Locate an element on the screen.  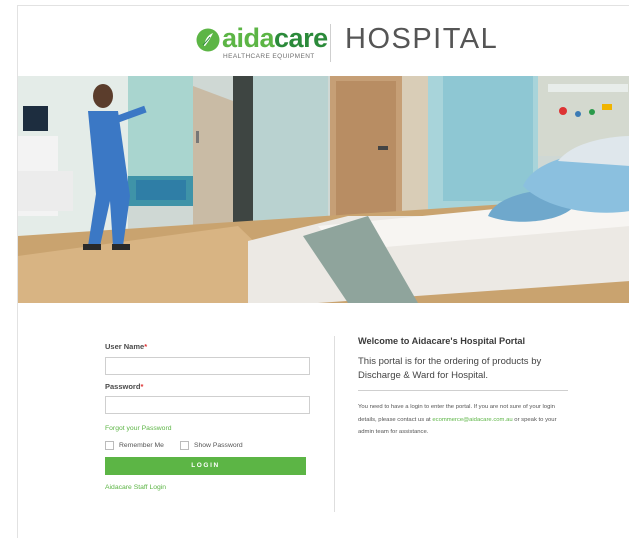
show-password-option: Show Password is located at coordinates (211, 445).